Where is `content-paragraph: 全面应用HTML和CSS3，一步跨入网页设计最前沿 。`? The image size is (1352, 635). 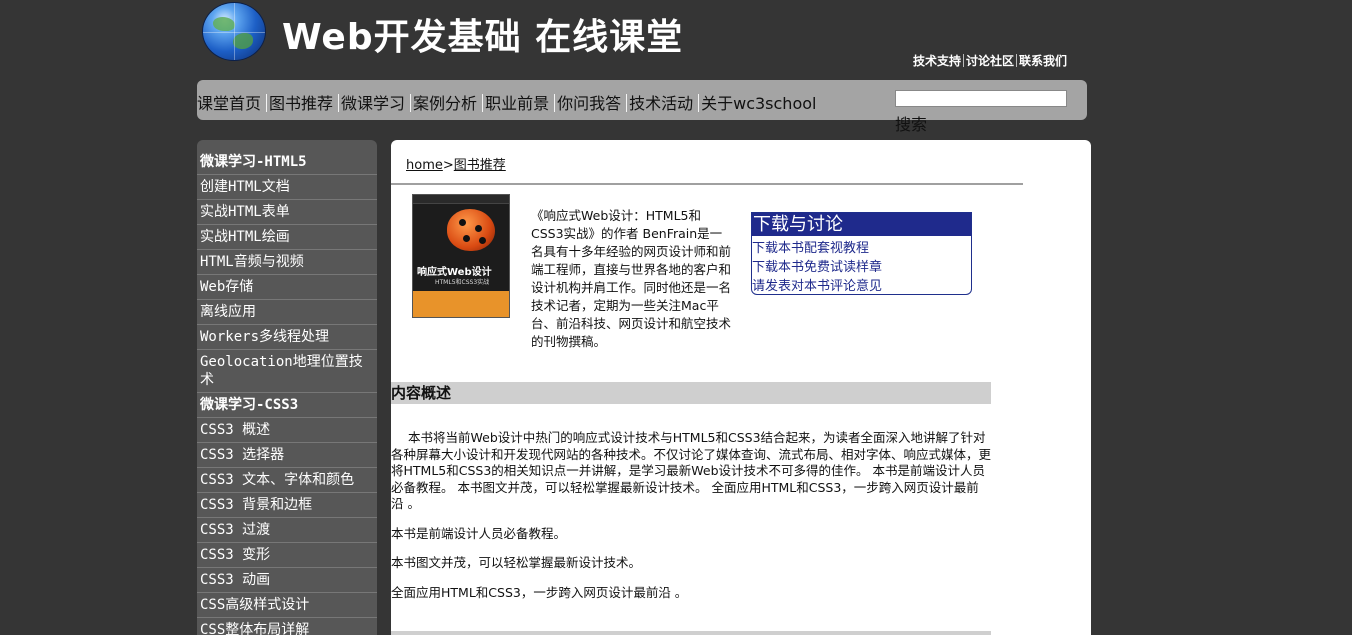
content-paragraph: 全面应用HTML和CSS3，一步跨入网页设计最前沿 。 is located at coordinates (539, 592).